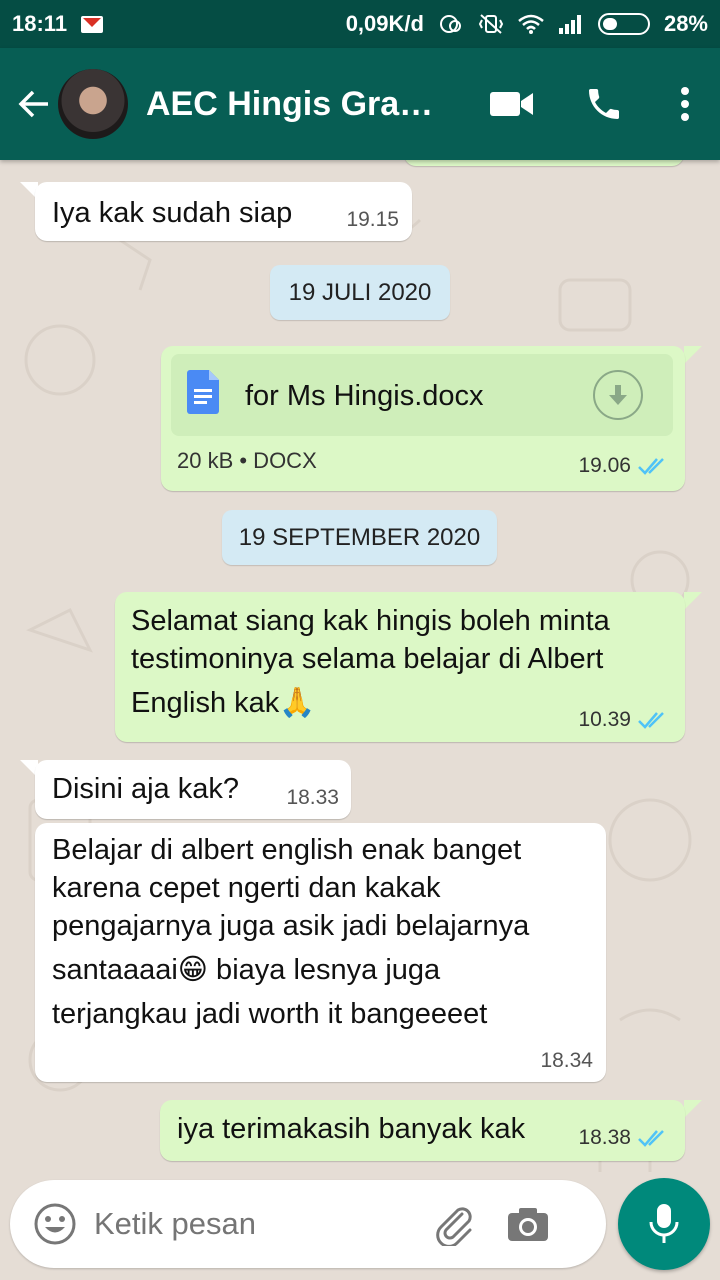  Describe the element at coordinates (287, 850) in the screenshot. I see `message-line: Belajar di albert english enak banget` at that location.